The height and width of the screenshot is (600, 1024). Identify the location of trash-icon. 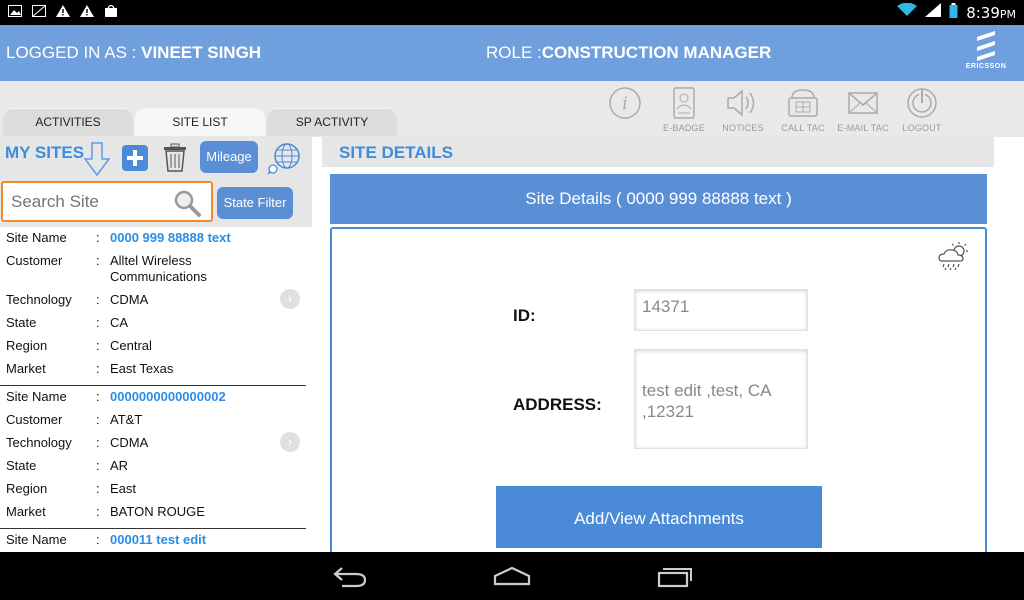
(175, 157).